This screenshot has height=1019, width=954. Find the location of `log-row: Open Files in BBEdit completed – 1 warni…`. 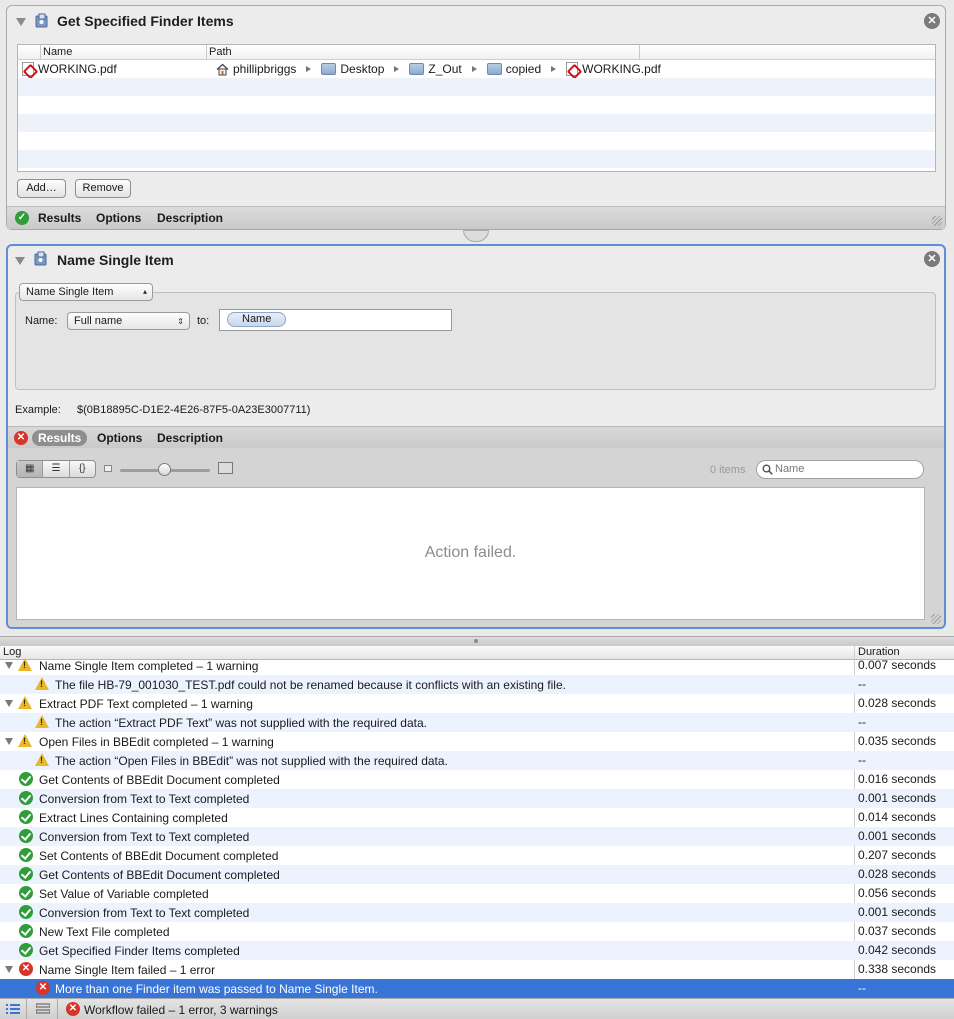

log-row: Open Files in BBEdit completed – 1 warni… is located at coordinates (477, 741).